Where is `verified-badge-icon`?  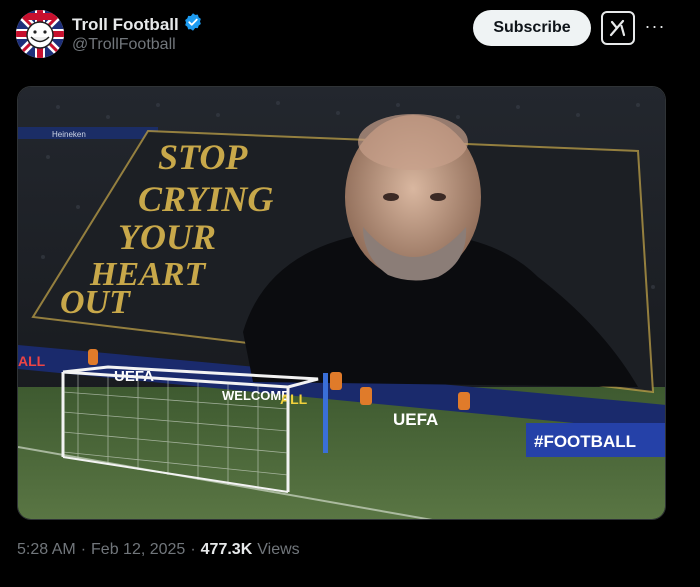 verified-badge-icon is located at coordinates (193, 24).